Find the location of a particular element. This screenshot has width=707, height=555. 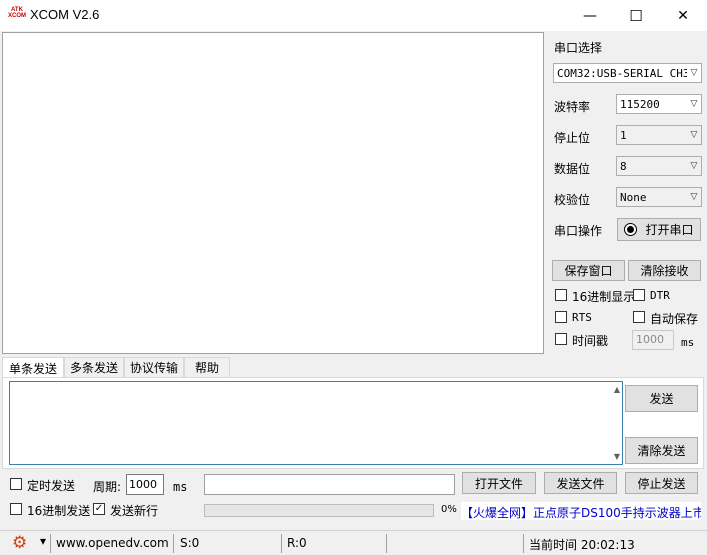

port-label: 串口选择 is located at coordinates (578, 48).